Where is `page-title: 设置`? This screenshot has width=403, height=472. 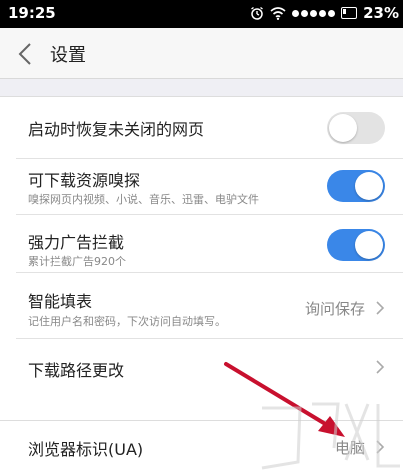 page-title: 设置 is located at coordinates (68, 55).